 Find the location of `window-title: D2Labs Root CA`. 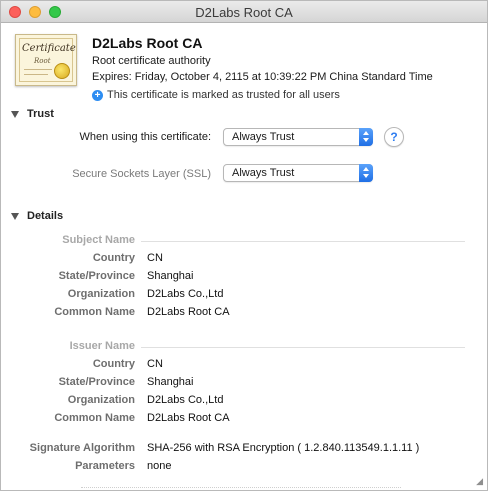

window-title: D2Labs Root CA is located at coordinates (244, 12).